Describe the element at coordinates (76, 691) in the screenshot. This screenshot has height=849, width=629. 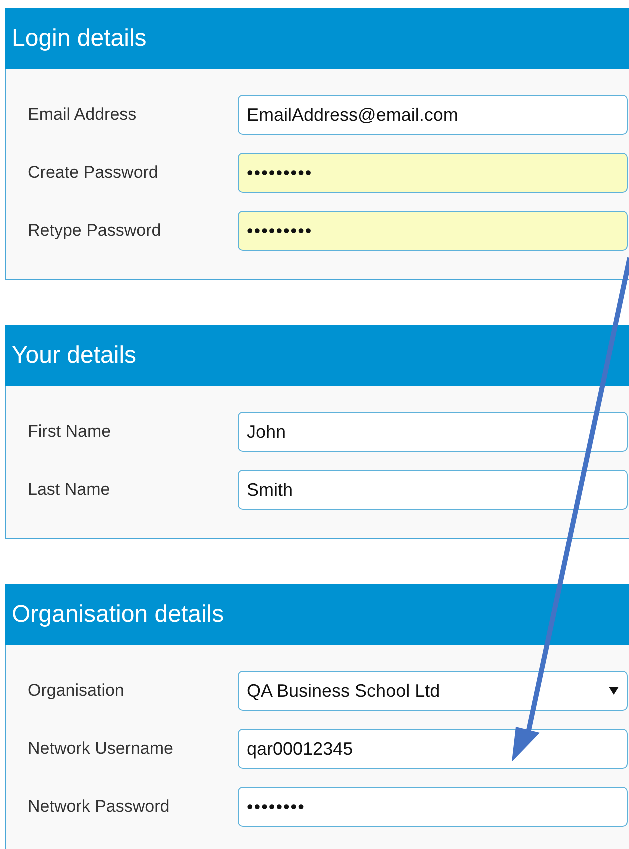
I see `field-label: Organisation` at that location.